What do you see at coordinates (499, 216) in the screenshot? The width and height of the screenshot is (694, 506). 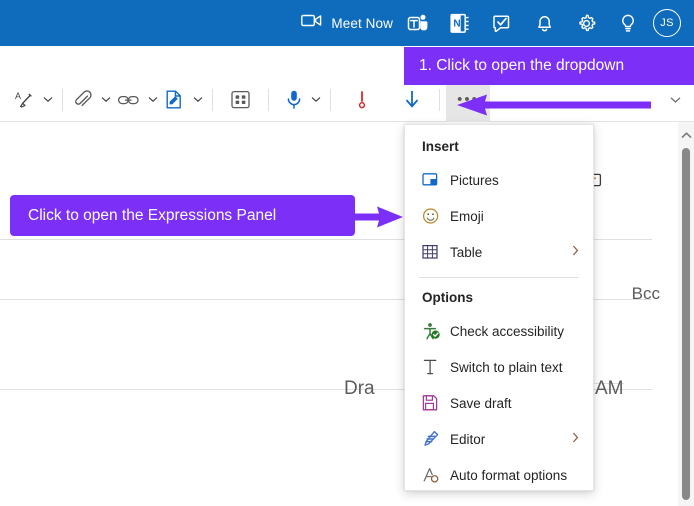 I see `menu-item-emoji: Emoji` at bounding box center [499, 216].